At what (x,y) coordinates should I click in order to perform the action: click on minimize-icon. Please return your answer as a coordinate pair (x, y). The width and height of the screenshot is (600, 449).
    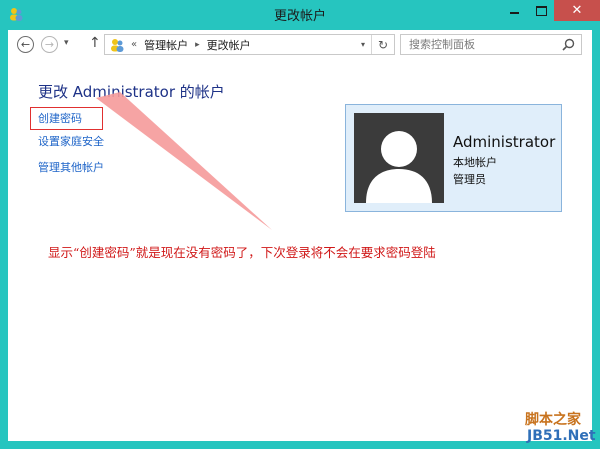
    Looking at the image, I should click on (514, 12).